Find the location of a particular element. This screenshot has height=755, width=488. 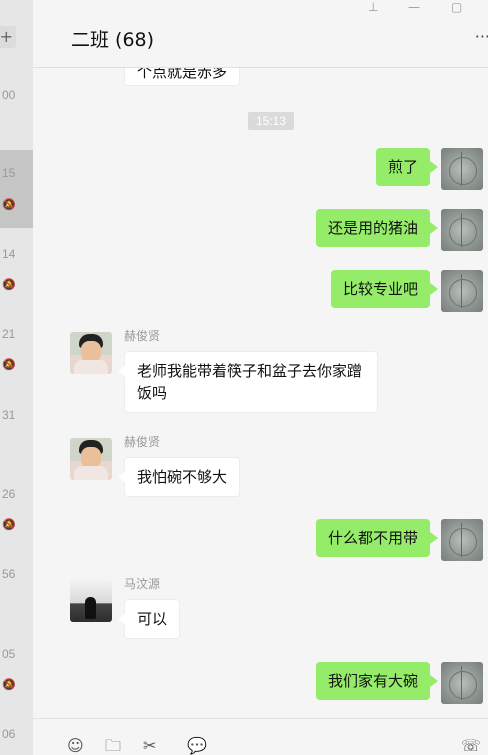

message-bubble: 还是用的猪油 is located at coordinates (377, 228).